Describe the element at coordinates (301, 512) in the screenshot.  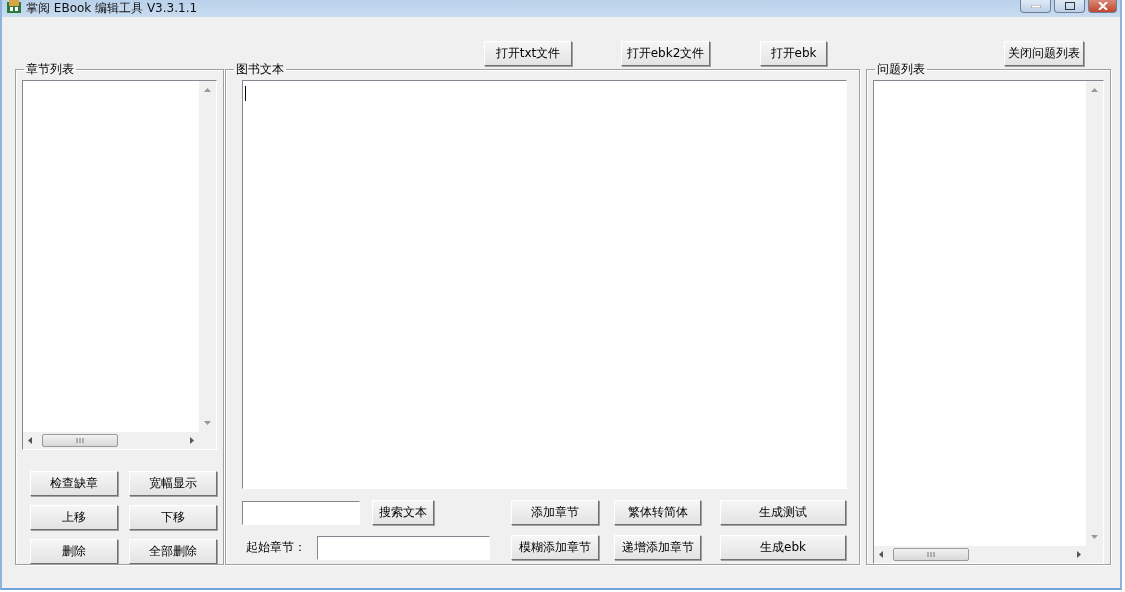
I see `search-field` at that location.